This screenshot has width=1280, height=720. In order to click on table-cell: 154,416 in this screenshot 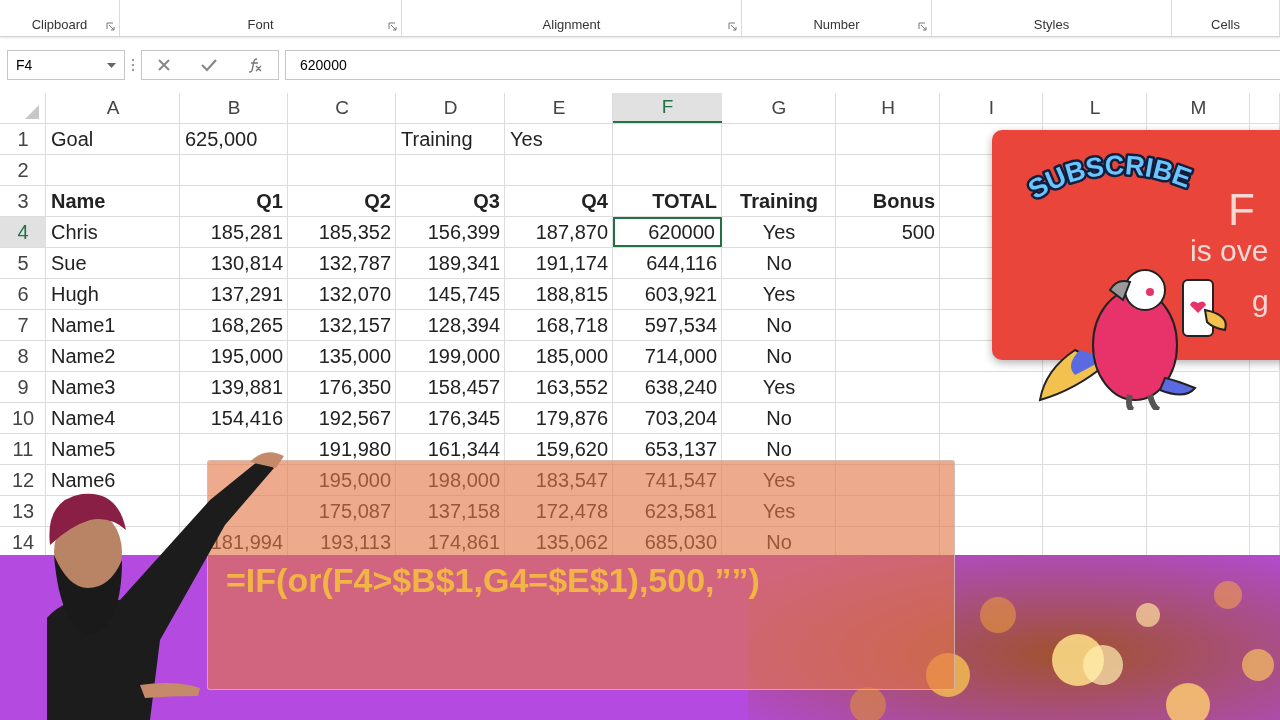, I will do `click(246, 418)`.